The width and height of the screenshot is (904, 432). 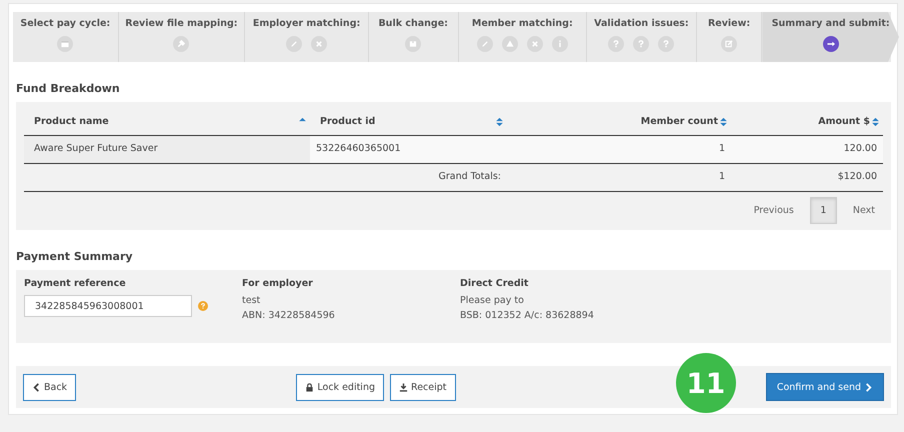 What do you see at coordinates (181, 44) in the screenshot?
I see `plug-icon` at bounding box center [181, 44].